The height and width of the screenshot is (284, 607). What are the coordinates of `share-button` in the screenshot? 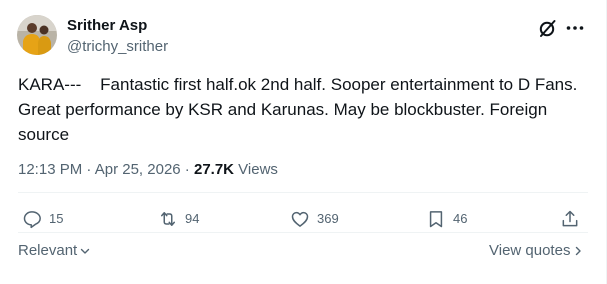 It's located at (570, 219).